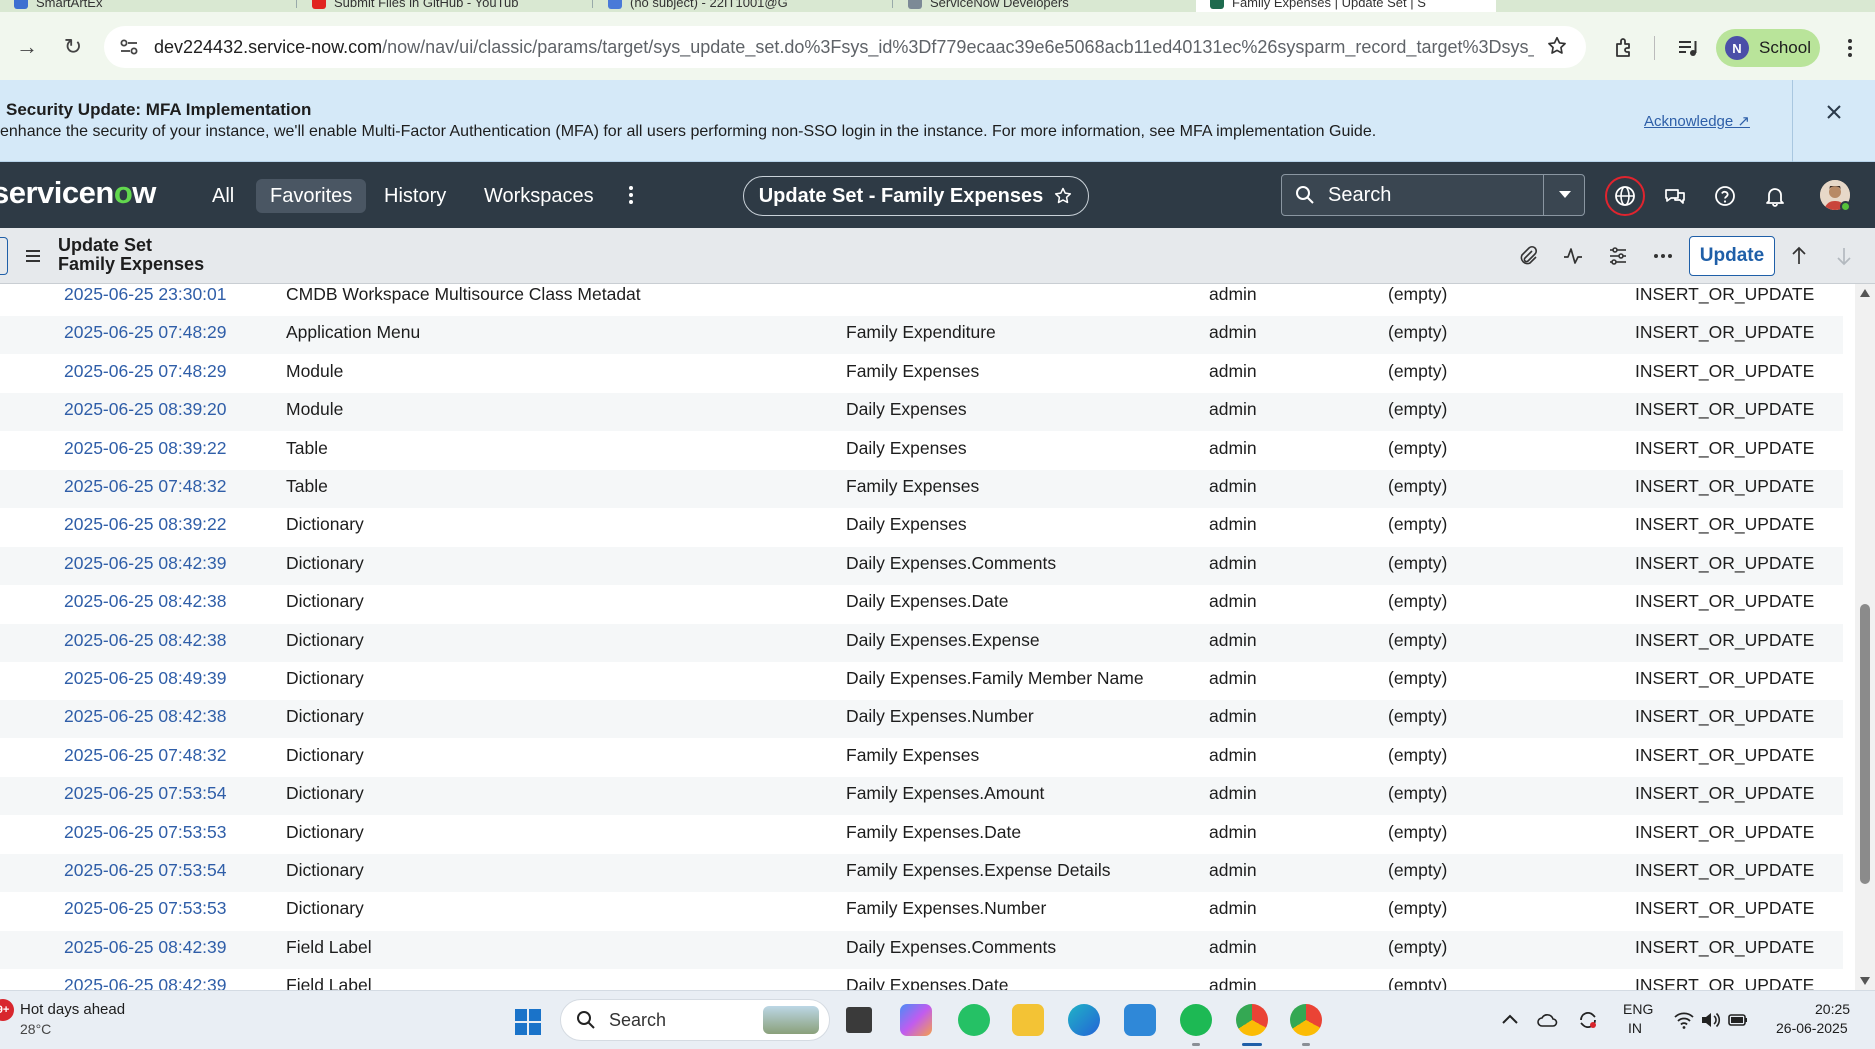 The image size is (1875, 1049). Describe the element at coordinates (916, 196) in the screenshot. I see `context-title-pill: Update Set - Family Expenses` at that location.